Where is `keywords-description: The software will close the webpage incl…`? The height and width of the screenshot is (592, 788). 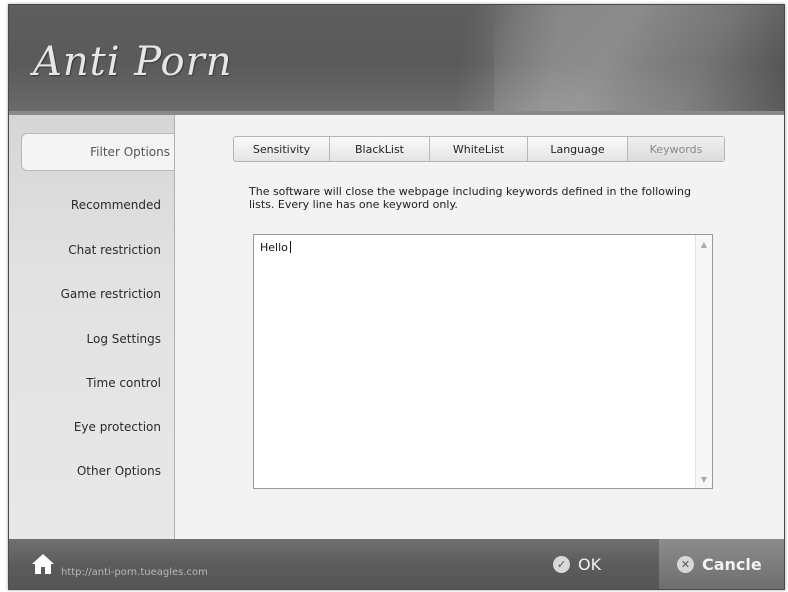 keywords-description: The software will close the webpage incl… is located at coordinates (470, 198).